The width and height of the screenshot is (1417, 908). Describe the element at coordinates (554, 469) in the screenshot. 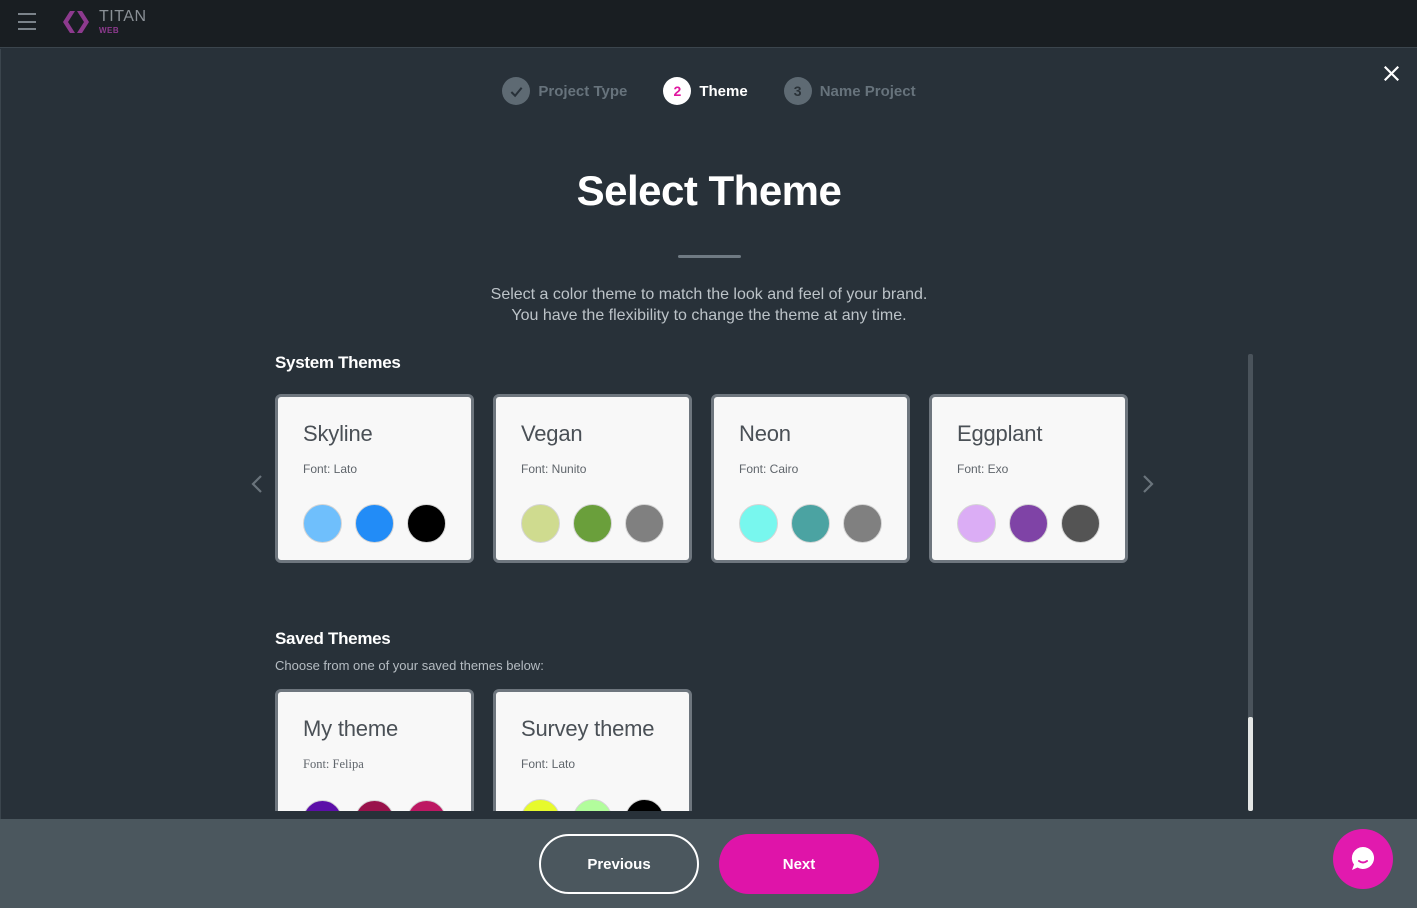

I see `theme-font: Font: Nunito` at that location.